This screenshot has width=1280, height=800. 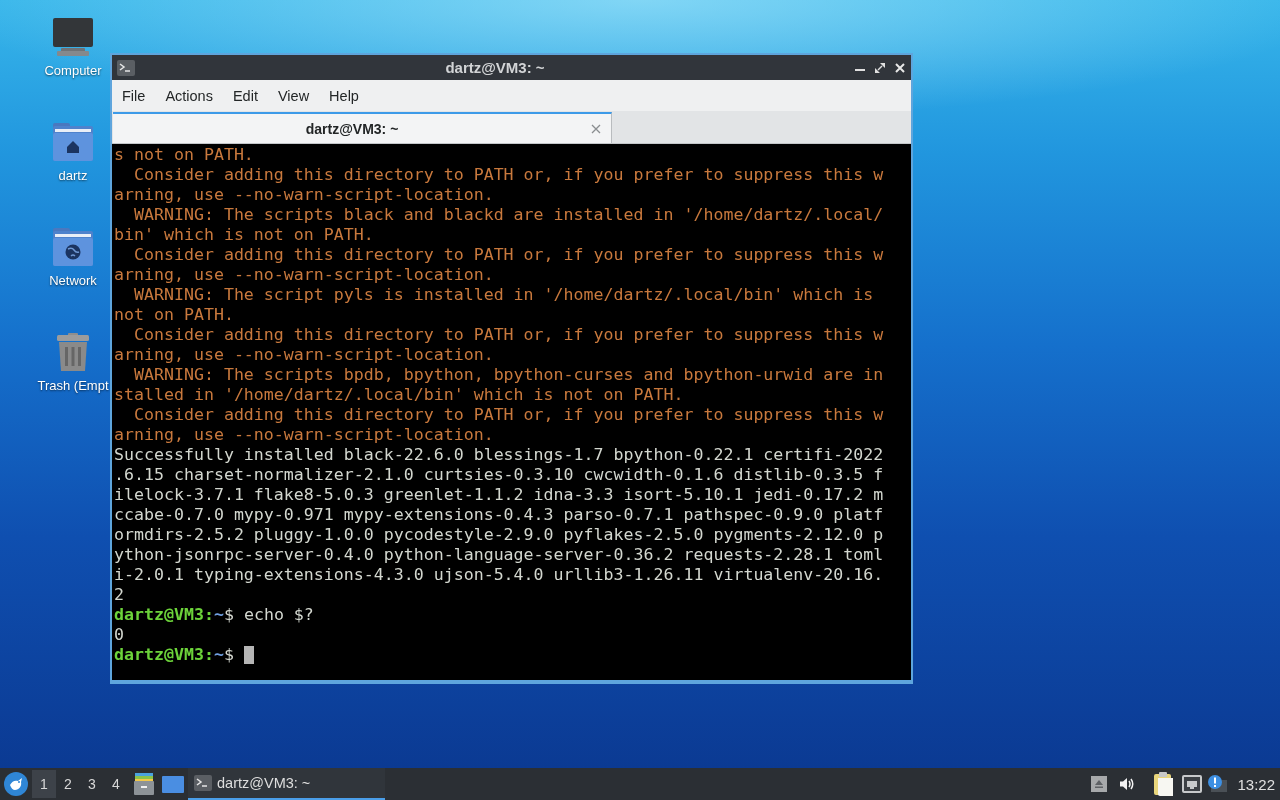 What do you see at coordinates (499, 515) in the screenshot?
I see `output-text: ccabe-0.7.0 mypy-0.971 mypy-extensions-0.4.3 parso-0.7.1 pathspec-0.9.0 platf` at bounding box center [499, 515].